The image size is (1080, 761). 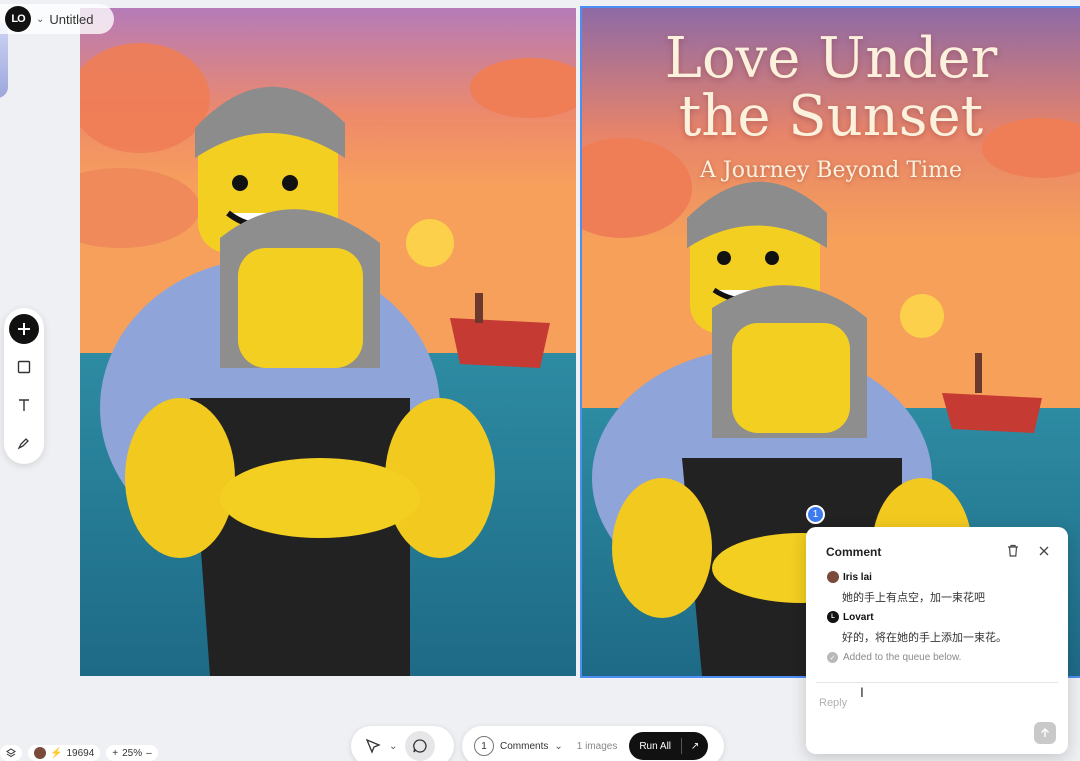 I want to click on bottom-left-controls: ⚡ 19694 + 25% –, so click(x=79, y=753).